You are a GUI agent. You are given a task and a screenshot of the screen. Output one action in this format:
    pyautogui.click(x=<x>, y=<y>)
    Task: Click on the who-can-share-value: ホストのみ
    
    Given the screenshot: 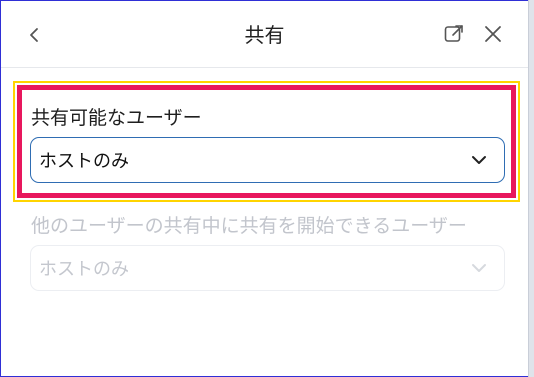 What is the action you would take?
    pyautogui.click(x=84, y=161)
    